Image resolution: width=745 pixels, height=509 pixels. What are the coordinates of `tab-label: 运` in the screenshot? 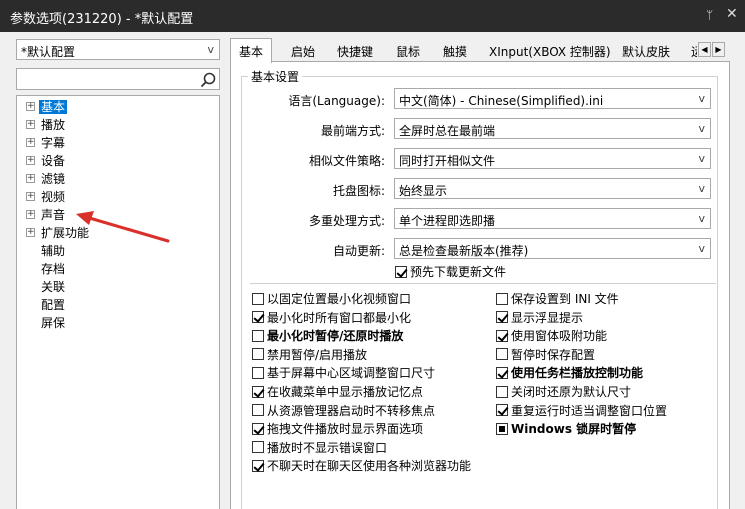 It's located at (694, 52).